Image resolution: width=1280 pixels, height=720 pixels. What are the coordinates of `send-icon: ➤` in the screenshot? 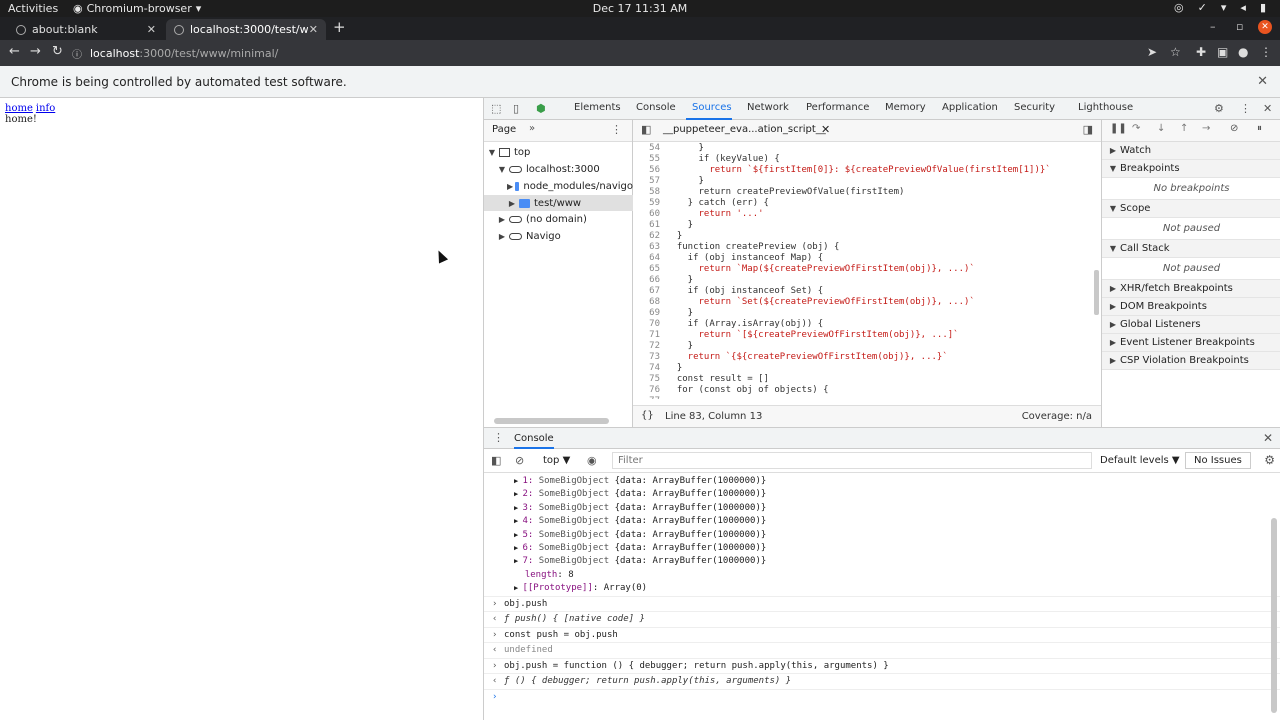 It's located at (1152, 52).